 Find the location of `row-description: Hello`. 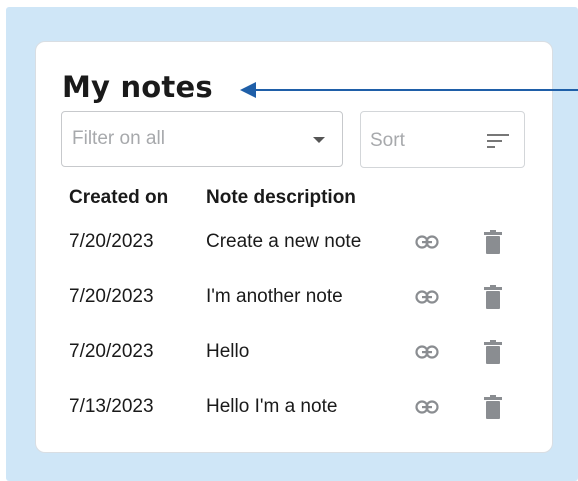

row-description: Hello is located at coordinates (228, 351).